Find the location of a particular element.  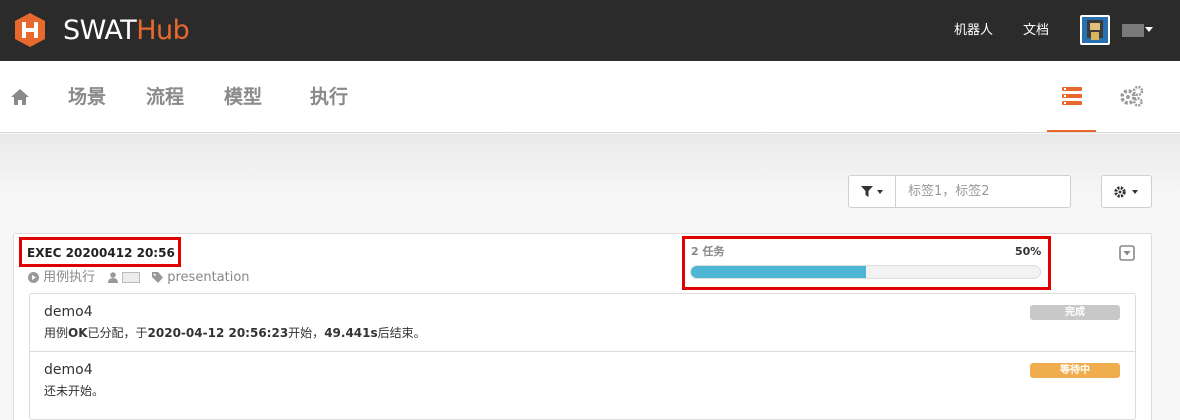

list-icon is located at coordinates (1072, 96).